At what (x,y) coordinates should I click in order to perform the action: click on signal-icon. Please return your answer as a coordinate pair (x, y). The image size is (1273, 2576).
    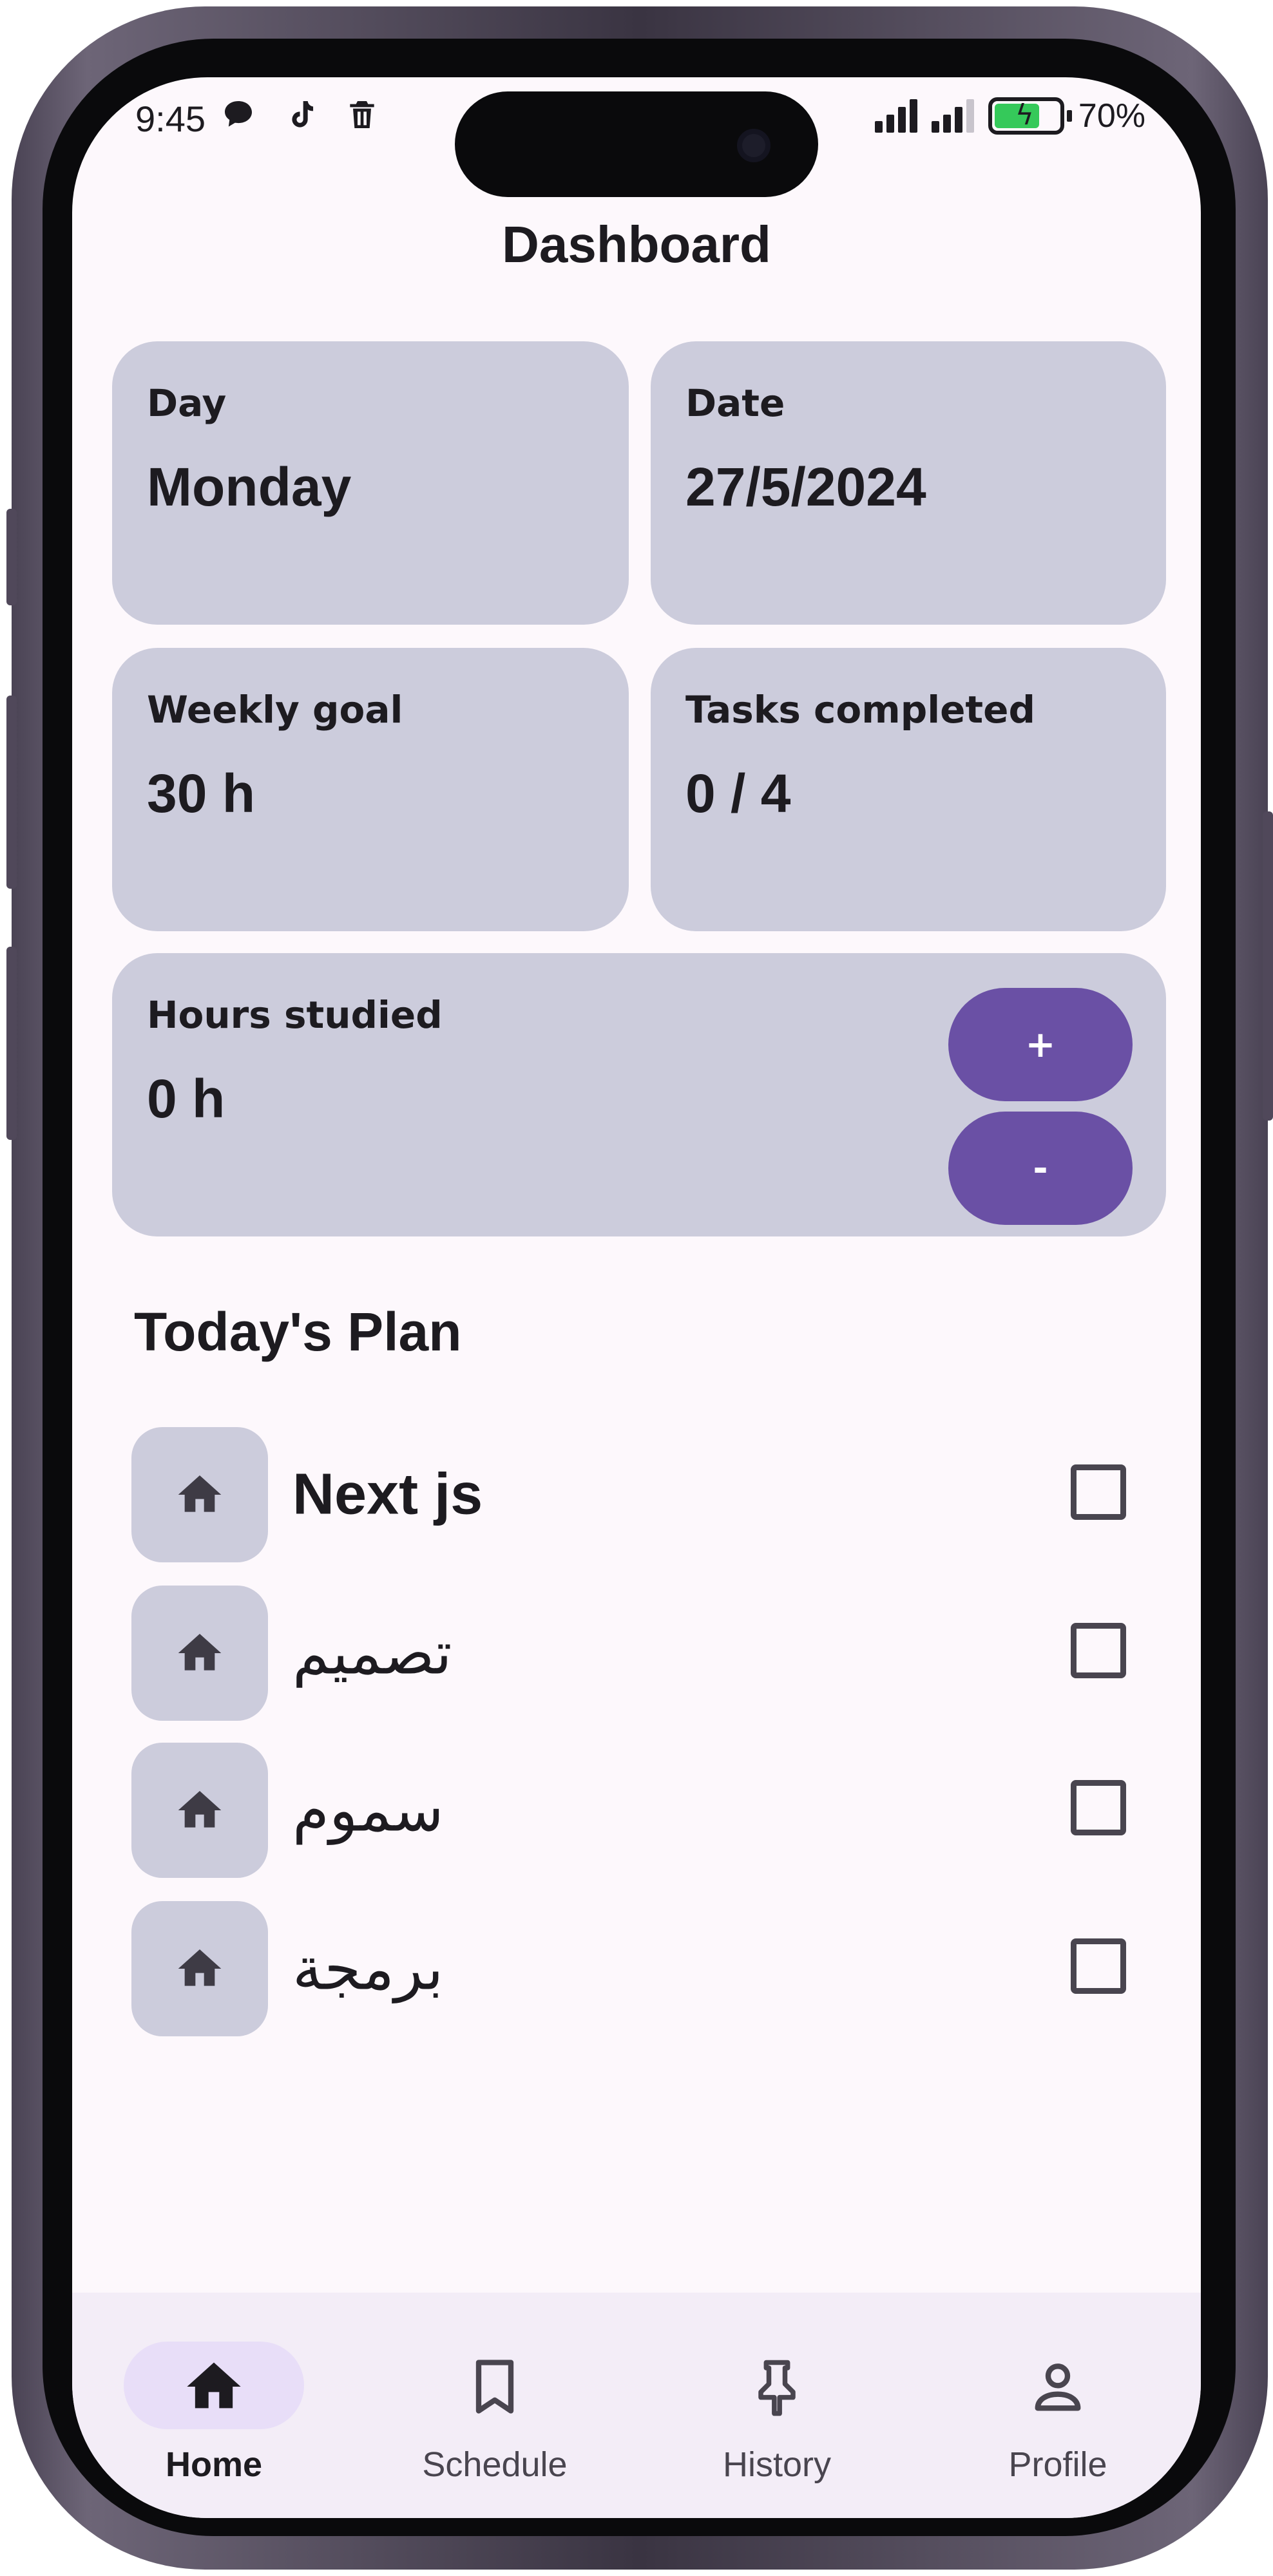
    Looking at the image, I should click on (896, 116).